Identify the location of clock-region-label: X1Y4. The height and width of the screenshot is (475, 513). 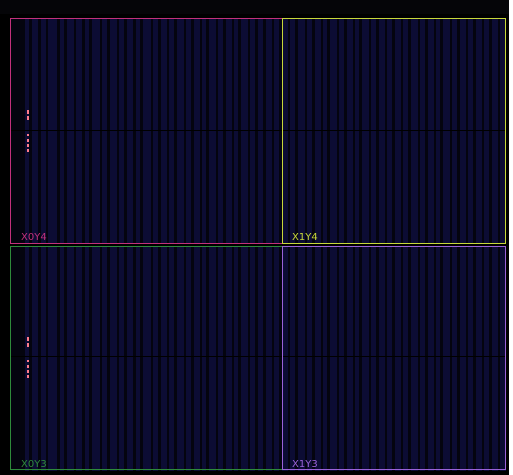
(305, 237).